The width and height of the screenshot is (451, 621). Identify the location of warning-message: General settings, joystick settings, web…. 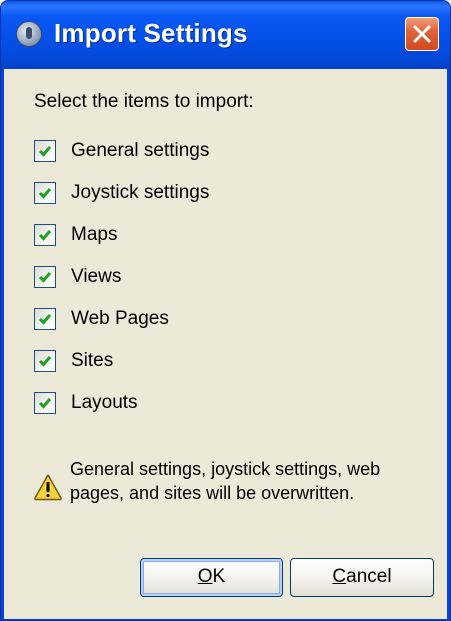
(225, 481).